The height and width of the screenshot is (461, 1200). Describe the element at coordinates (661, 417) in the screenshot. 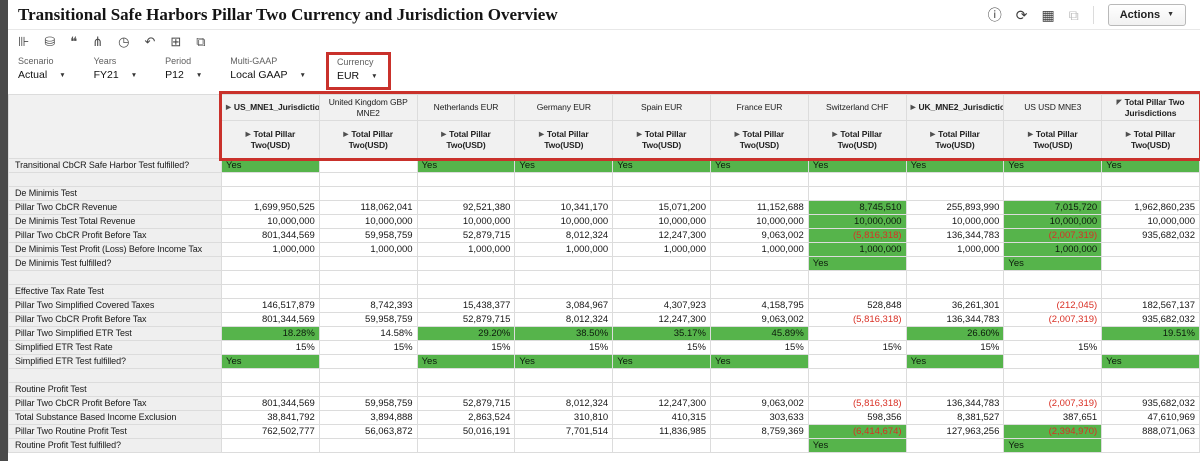

I see `grid-cell: 410,315` at that location.